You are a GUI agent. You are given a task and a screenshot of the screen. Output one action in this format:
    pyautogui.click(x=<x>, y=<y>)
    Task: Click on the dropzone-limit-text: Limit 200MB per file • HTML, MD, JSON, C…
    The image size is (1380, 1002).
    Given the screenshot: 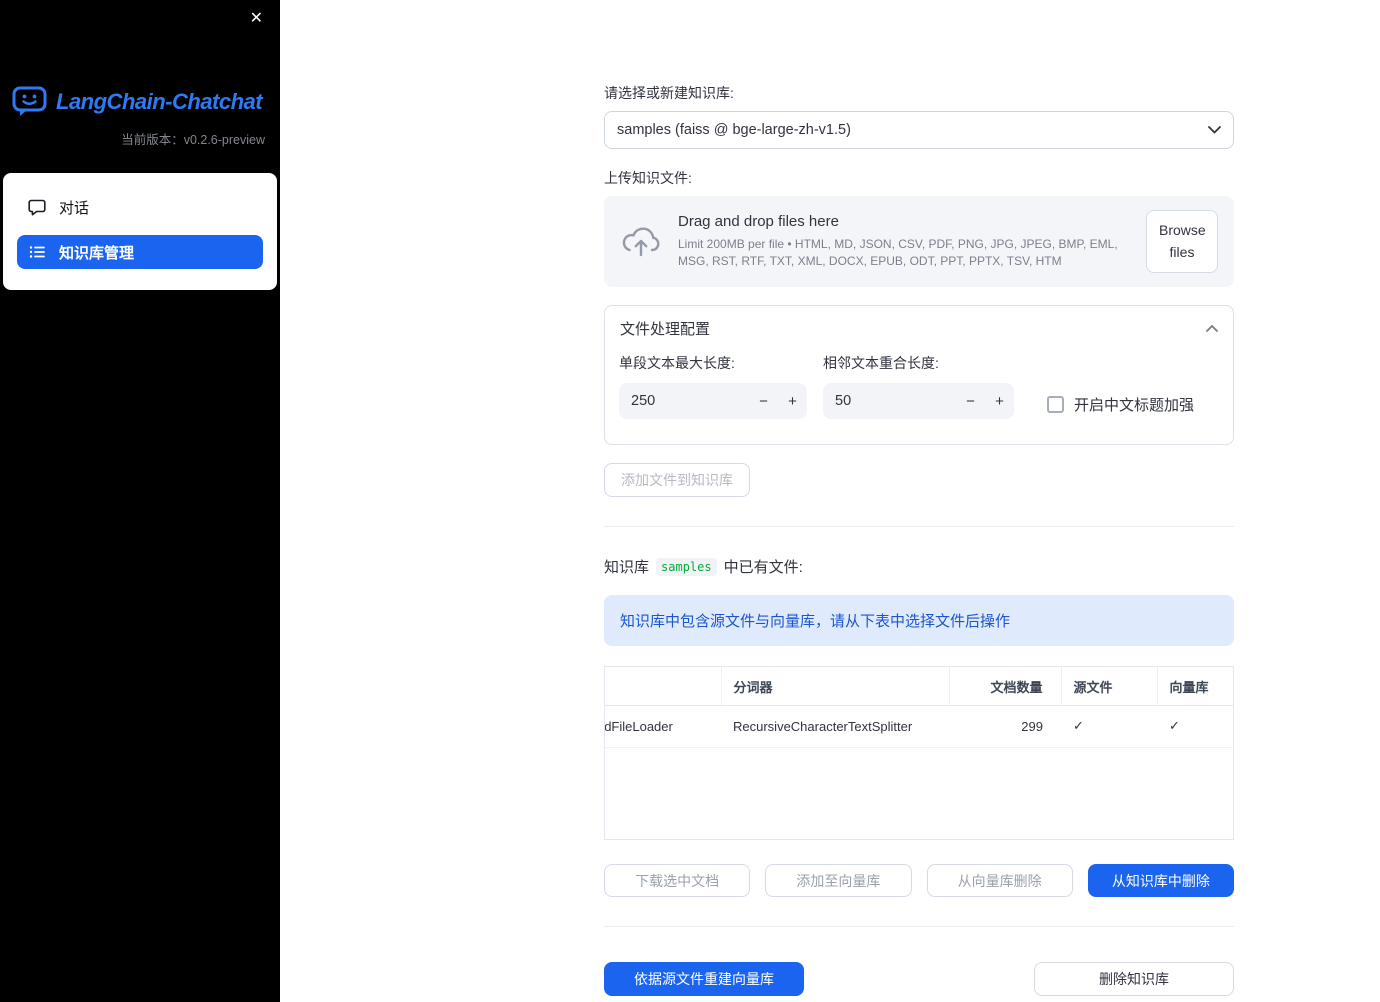 What is the action you would take?
    pyautogui.click(x=898, y=253)
    